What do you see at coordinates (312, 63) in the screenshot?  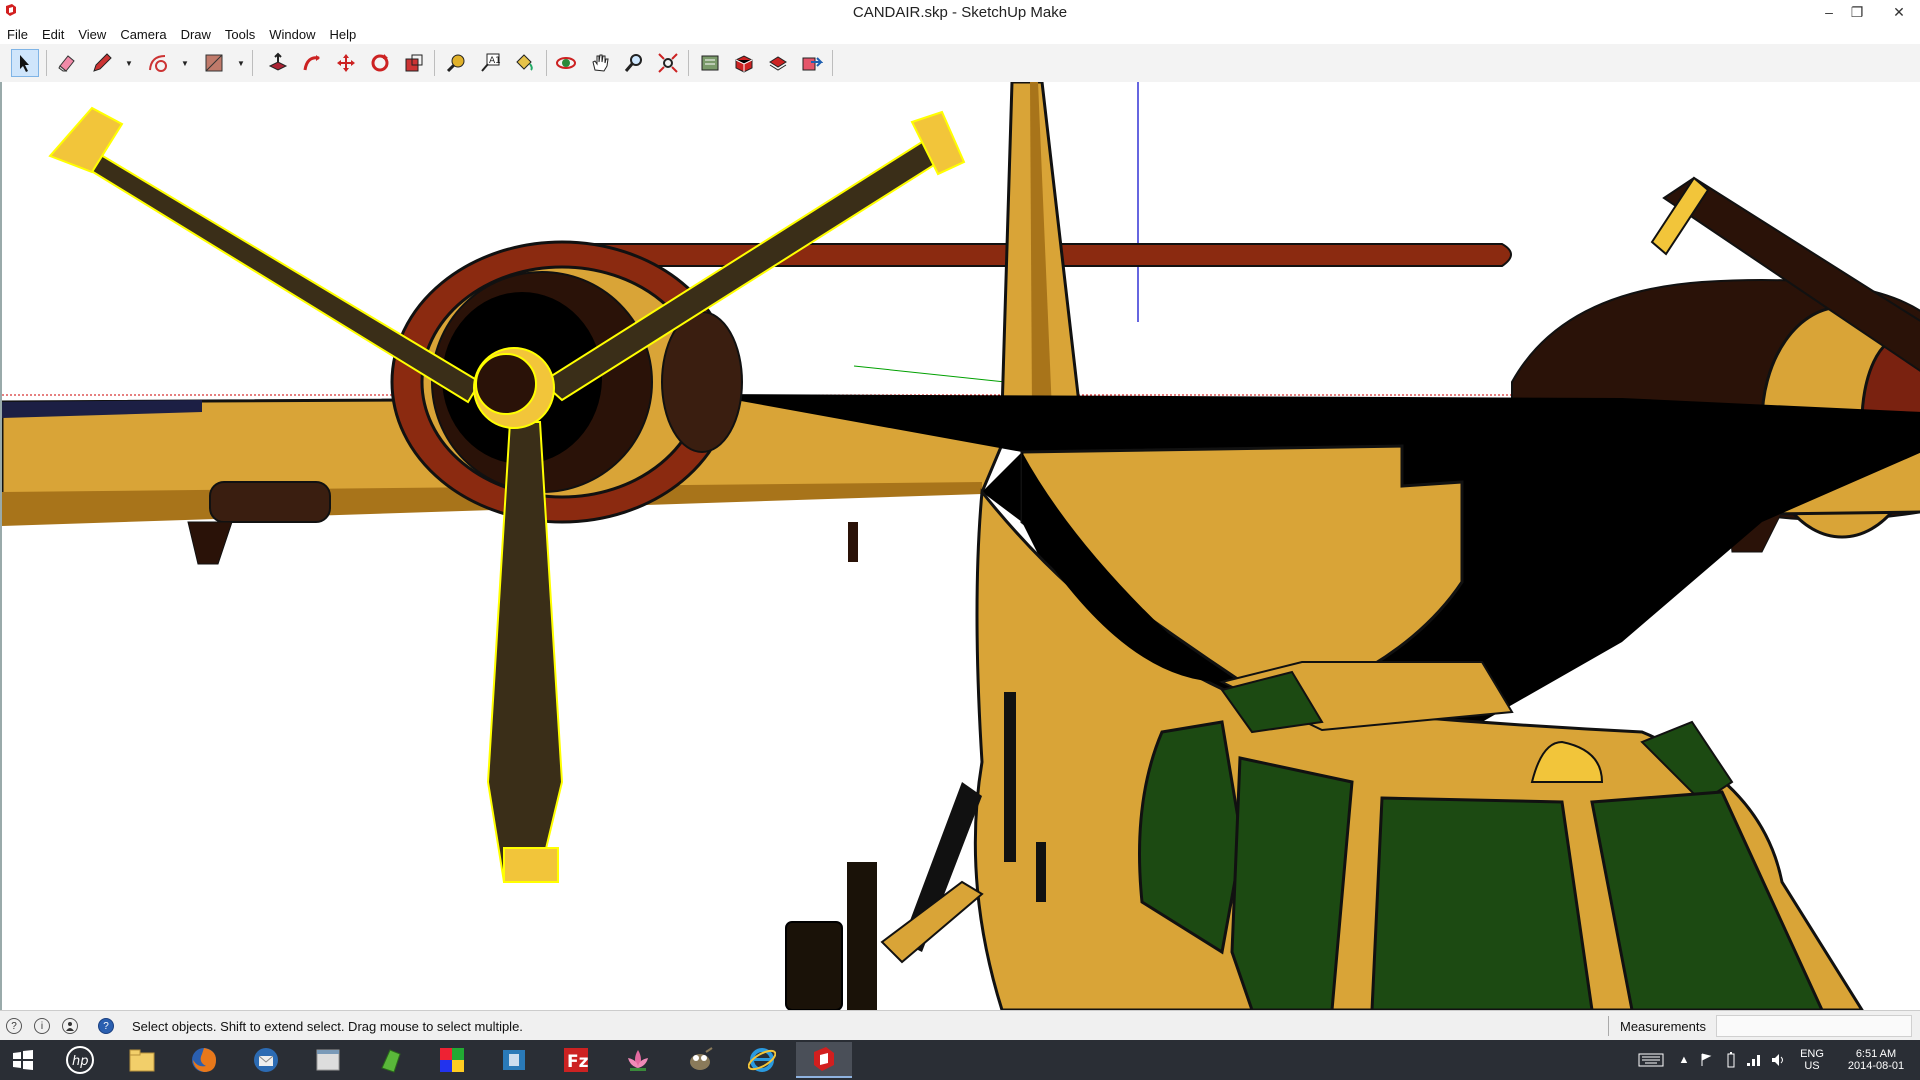 I see `follow-me-tool-button` at bounding box center [312, 63].